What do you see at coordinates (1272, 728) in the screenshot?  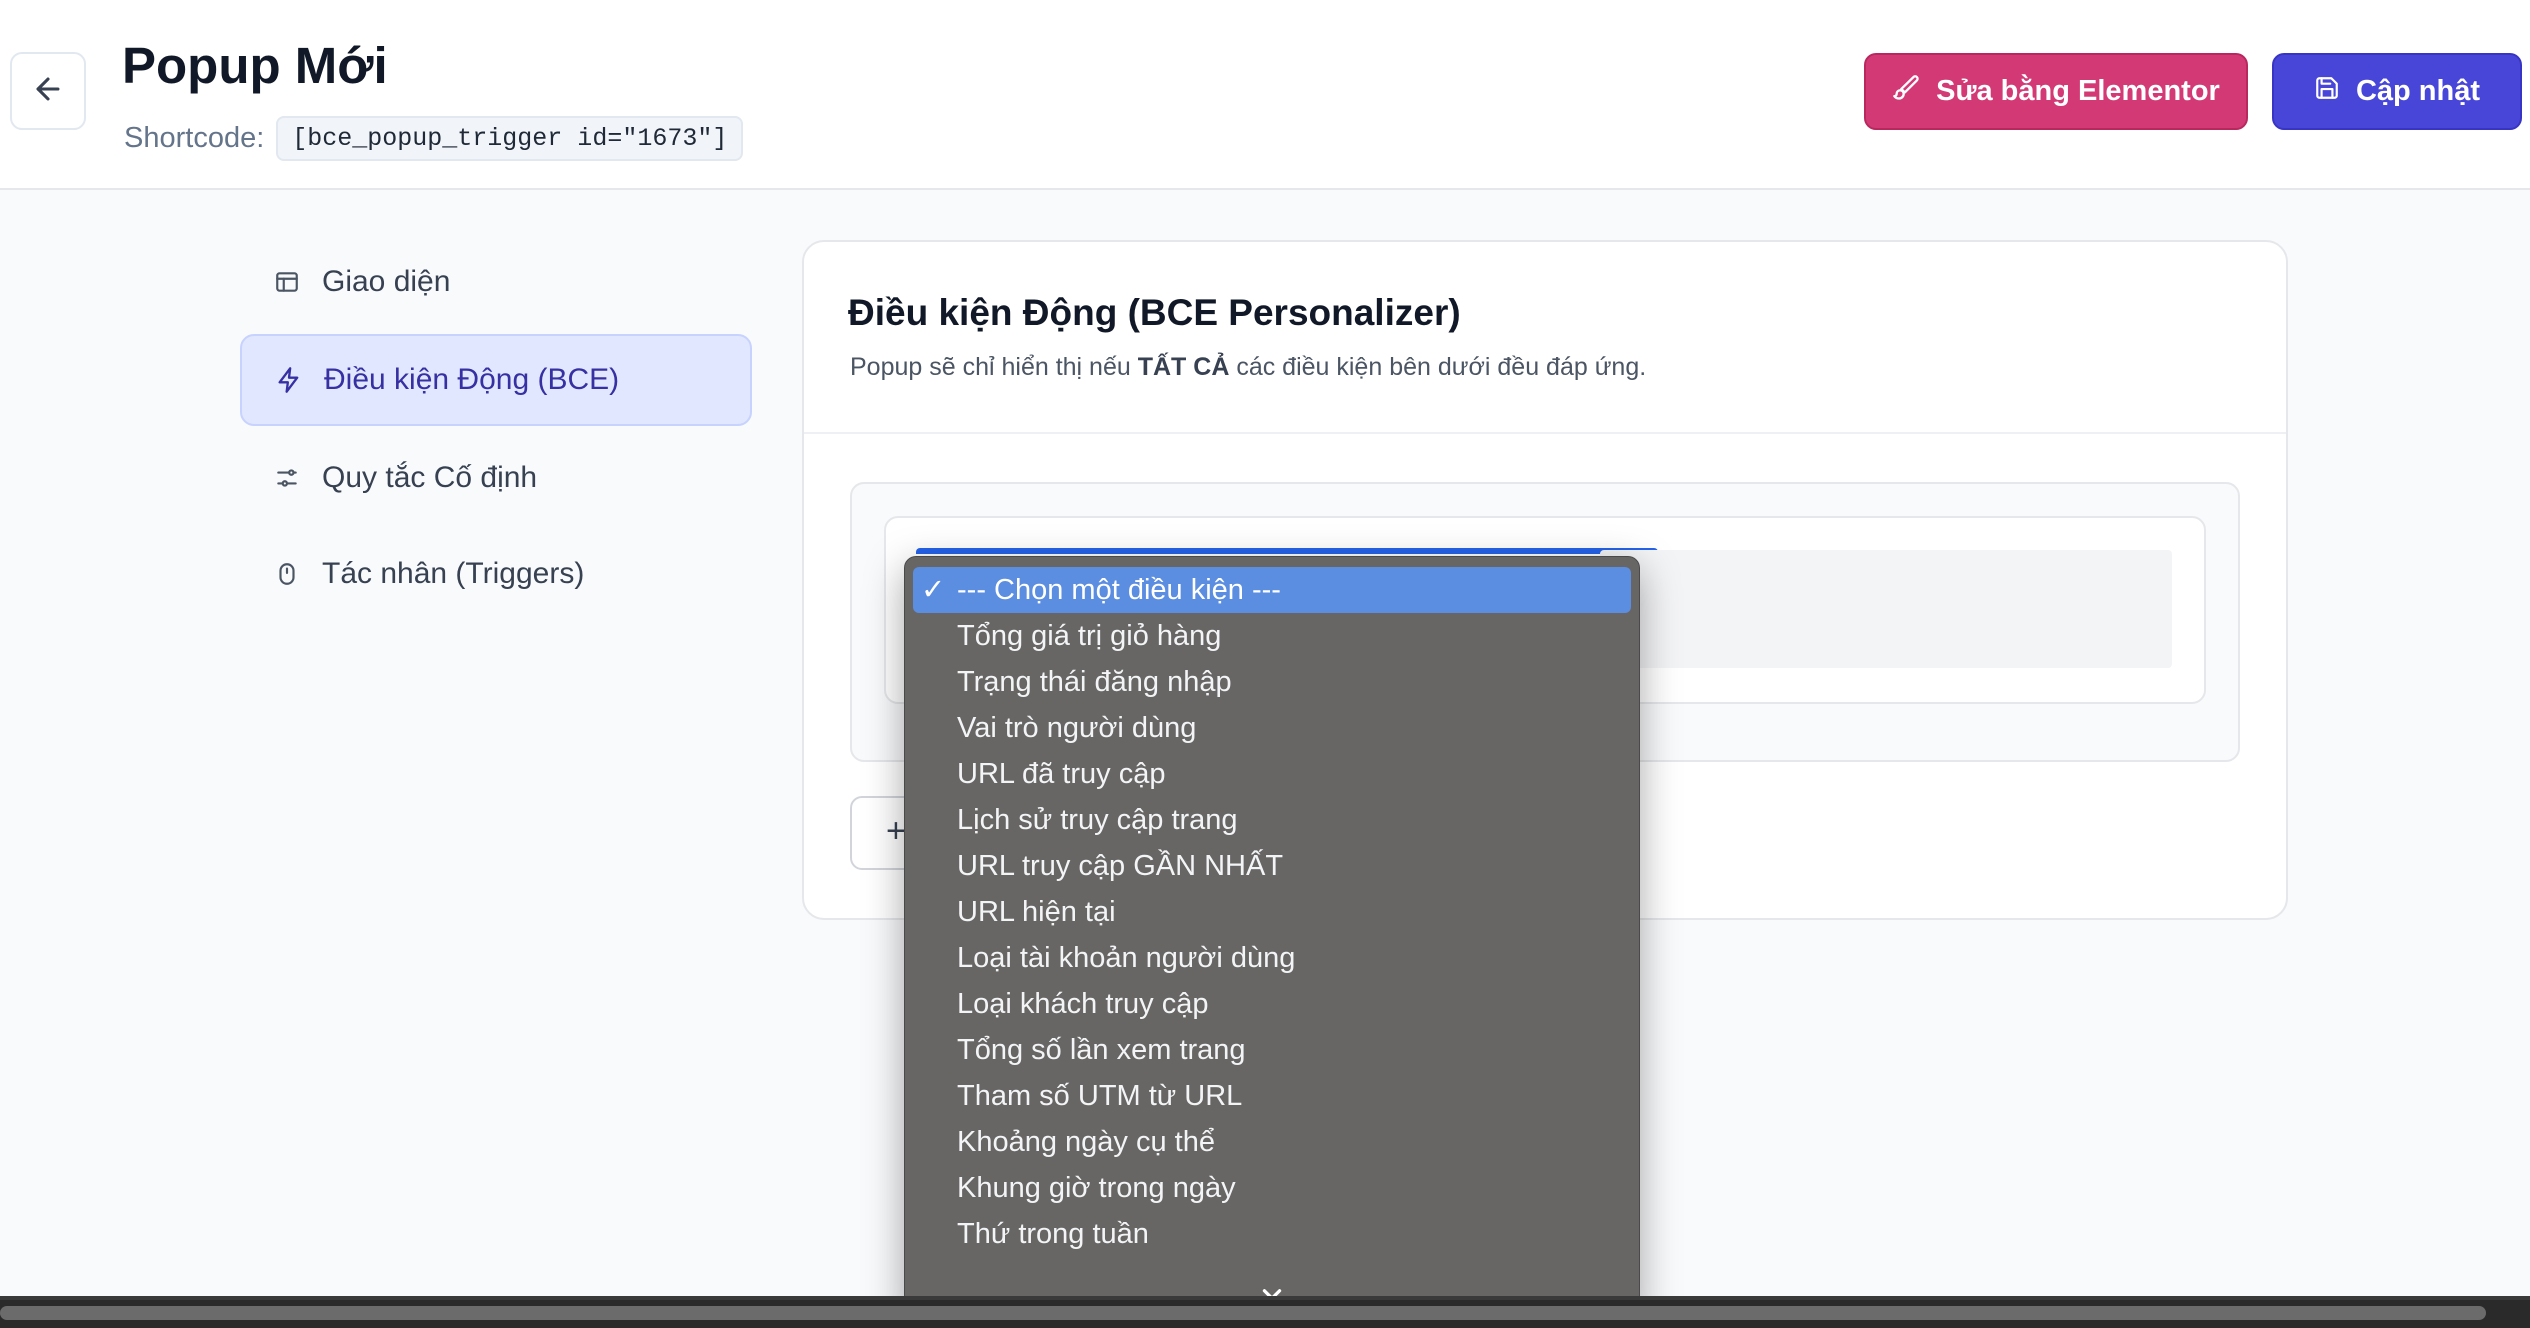 I see `dropdown-option: Vai trò người dùng` at bounding box center [1272, 728].